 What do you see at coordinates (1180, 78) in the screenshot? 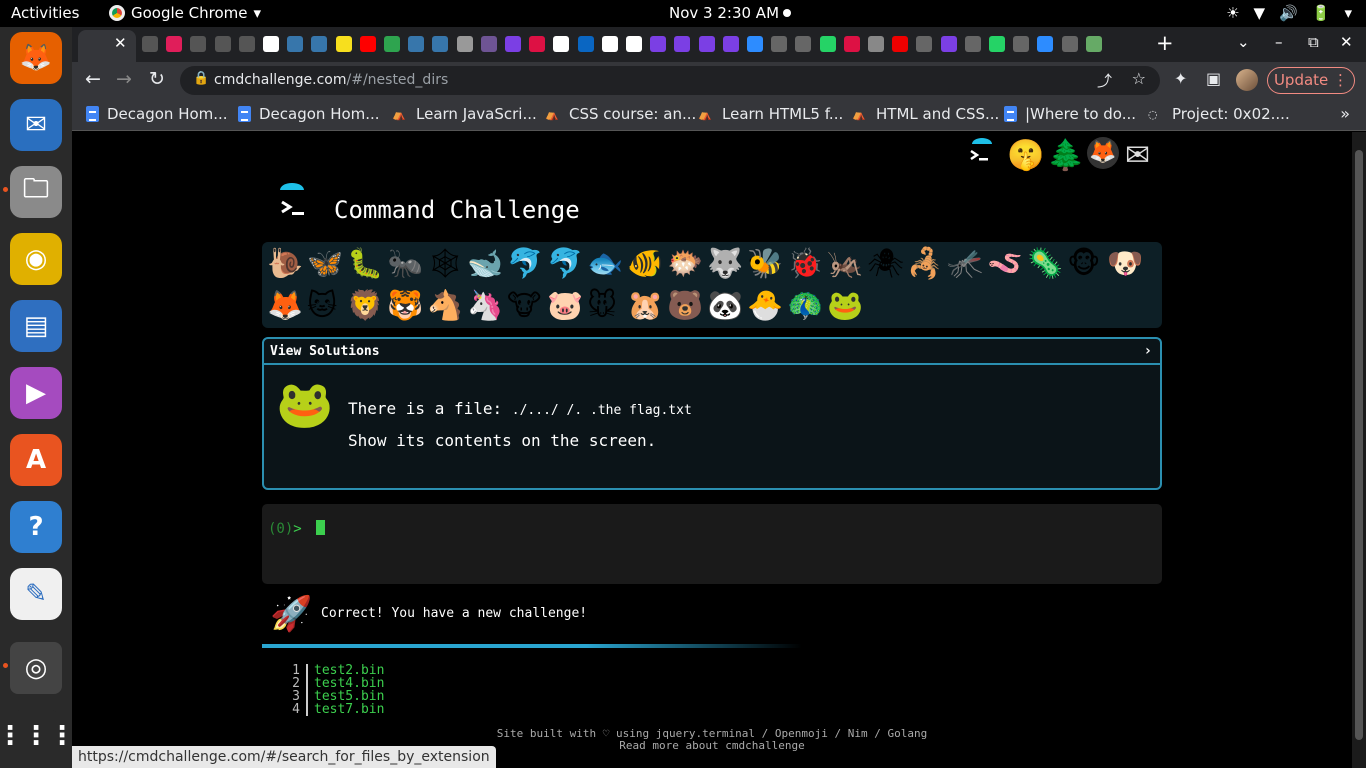
I see `extensions-icon: ✦` at bounding box center [1180, 78].